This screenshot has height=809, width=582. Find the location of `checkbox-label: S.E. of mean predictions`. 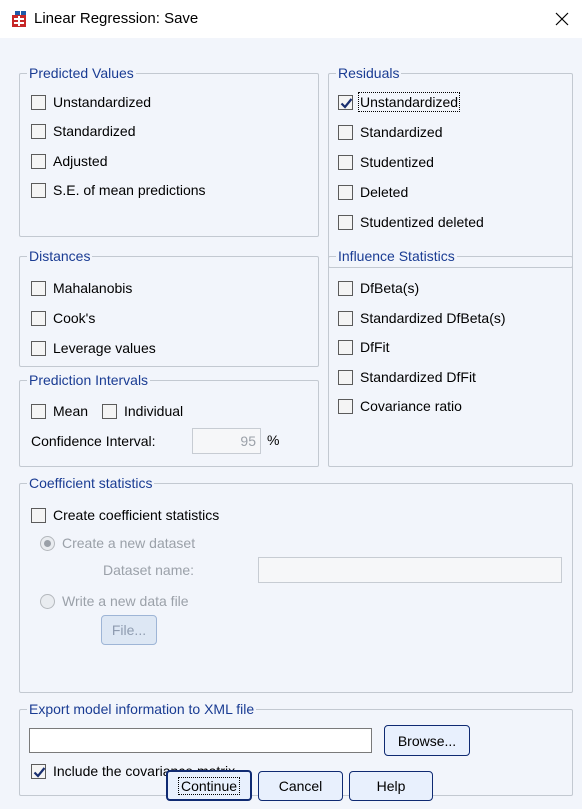

checkbox-label: S.E. of mean predictions is located at coordinates (129, 190).